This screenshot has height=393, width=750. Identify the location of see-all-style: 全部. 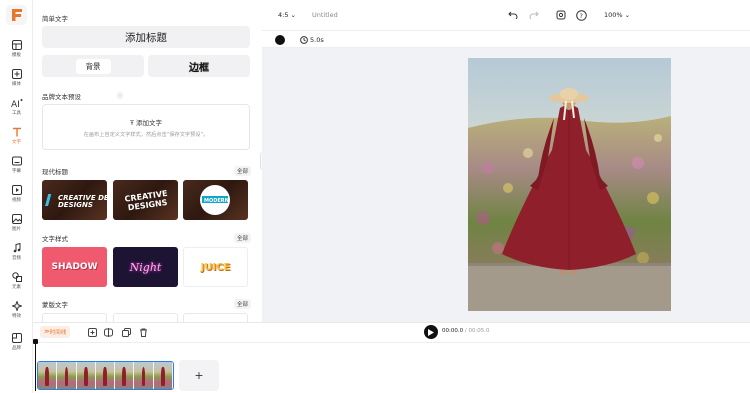
(242, 238).